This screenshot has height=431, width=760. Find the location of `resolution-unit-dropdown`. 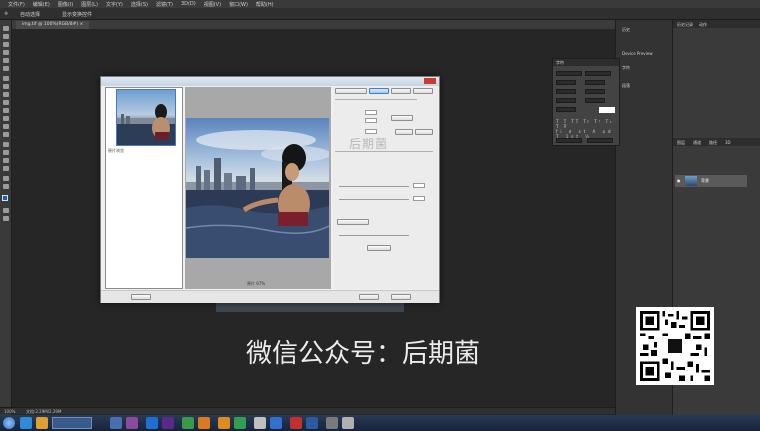

resolution-unit-dropdown is located at coordinates (404, 132).